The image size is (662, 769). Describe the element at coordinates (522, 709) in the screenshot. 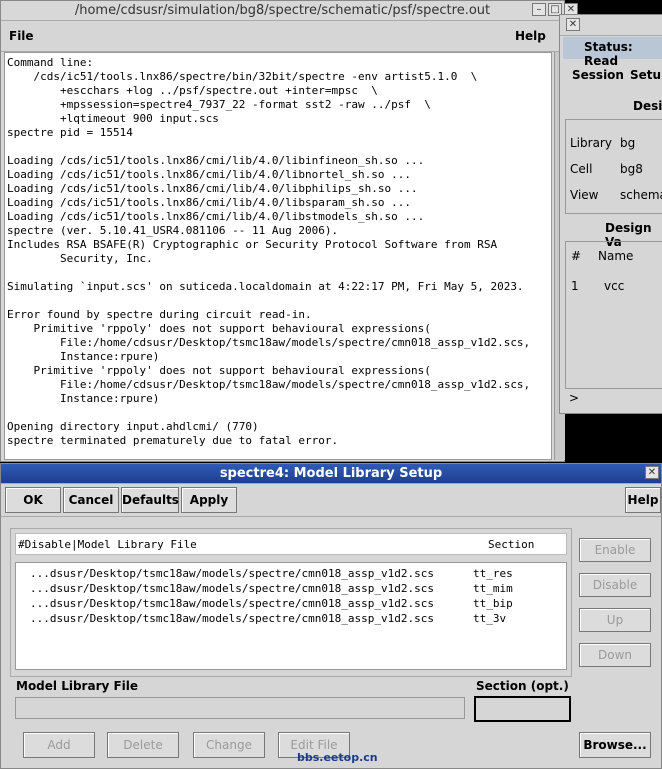

I see `section-input` at that location.